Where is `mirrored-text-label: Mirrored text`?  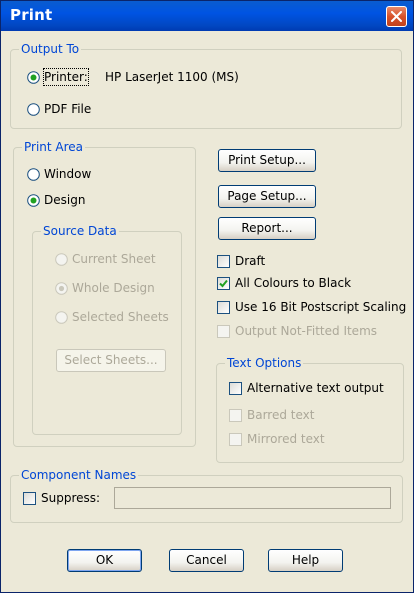 mirrored-text-label: Mirrored text is located at coordinates (286, 439).